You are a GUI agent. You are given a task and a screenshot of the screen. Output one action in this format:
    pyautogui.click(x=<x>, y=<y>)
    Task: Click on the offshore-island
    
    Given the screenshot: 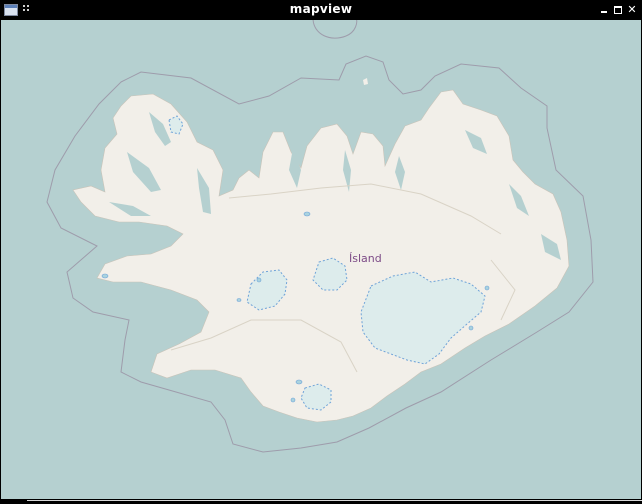 What is the action you would take?
    pyautogui.click(x=365, y=81)
    